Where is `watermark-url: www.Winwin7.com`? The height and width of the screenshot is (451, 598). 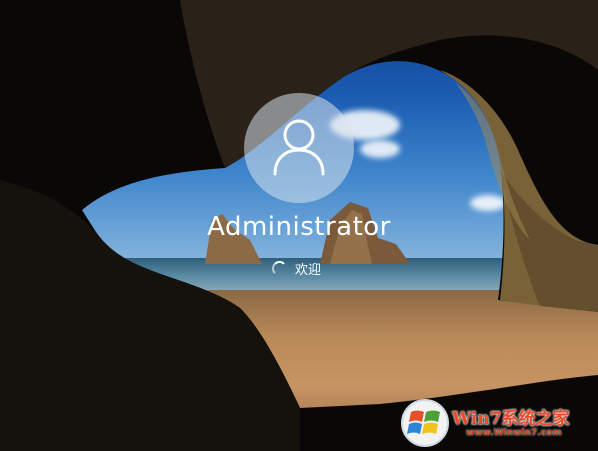
watermark-url: www.Winwin7.com is located at coordinates (514, 433).